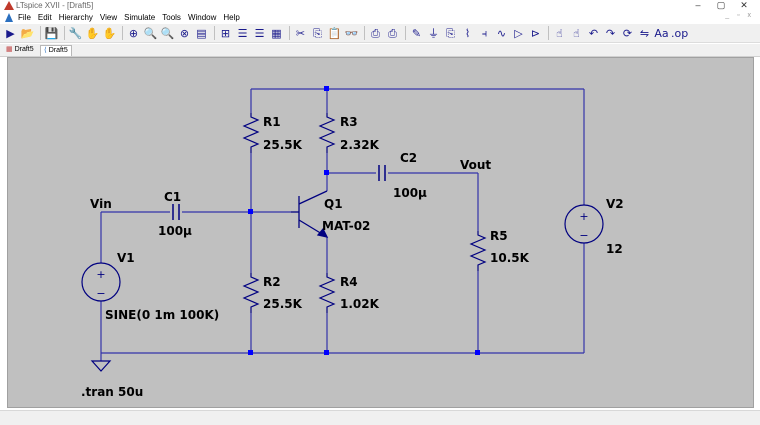 The width and height of the screenshot is (760, 425). What do you see at coordinates (176, 212) in the screenshot?
I see `capacitor-c1-icon` at bounding box center [176, 212].